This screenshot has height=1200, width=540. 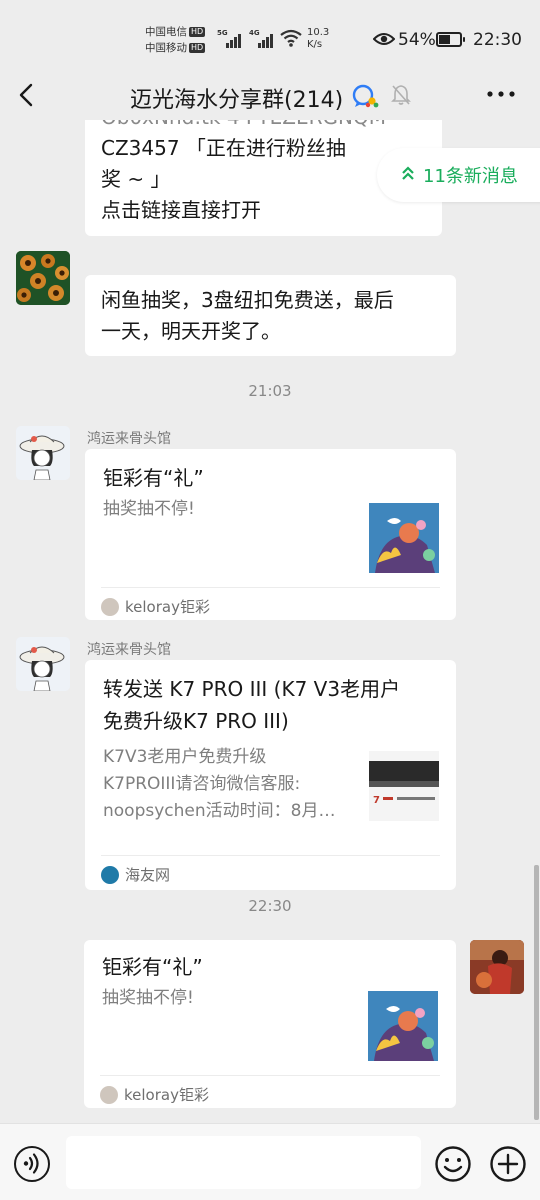 What do you see at coordinates (181, 210) in the screenshot?
I see `message-text: 点击链接直接打开` at bounding box center [181, 210].